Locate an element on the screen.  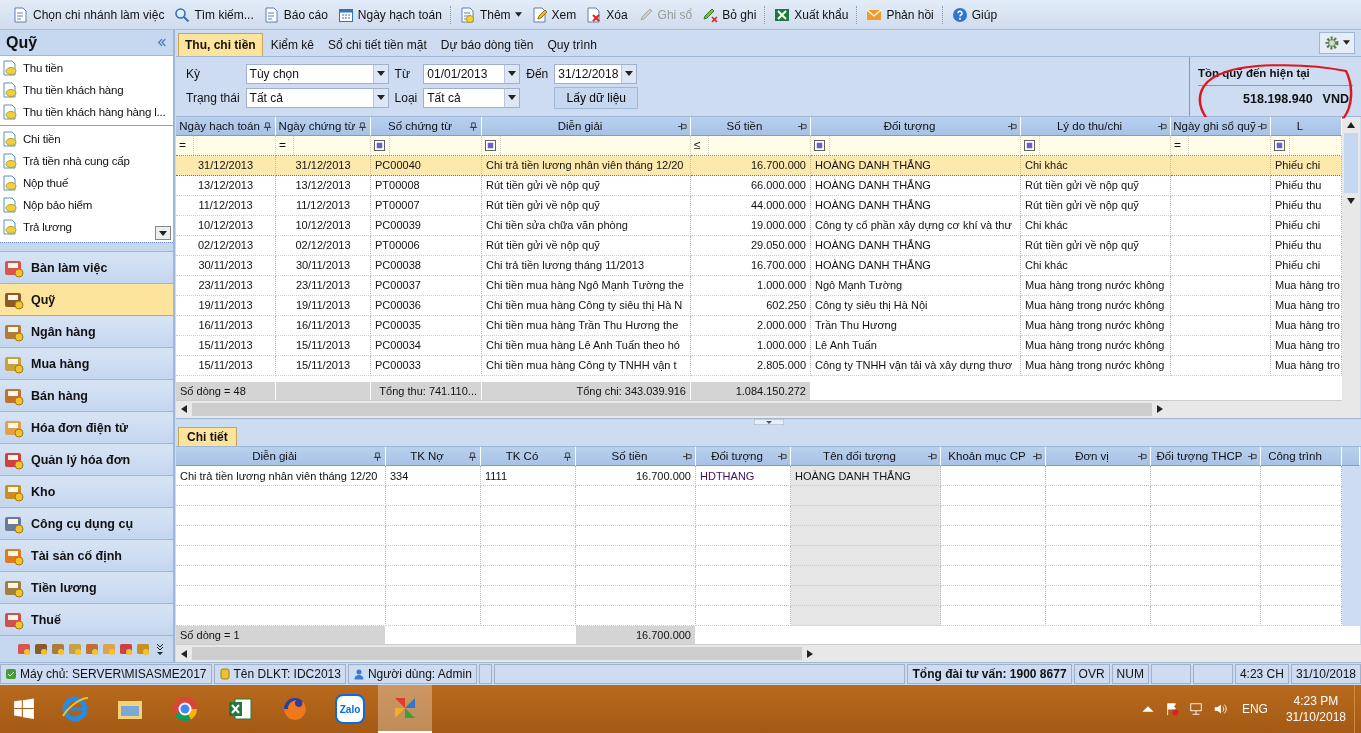
column-header: Khoản mục CP is located at coordinates (993, 456).